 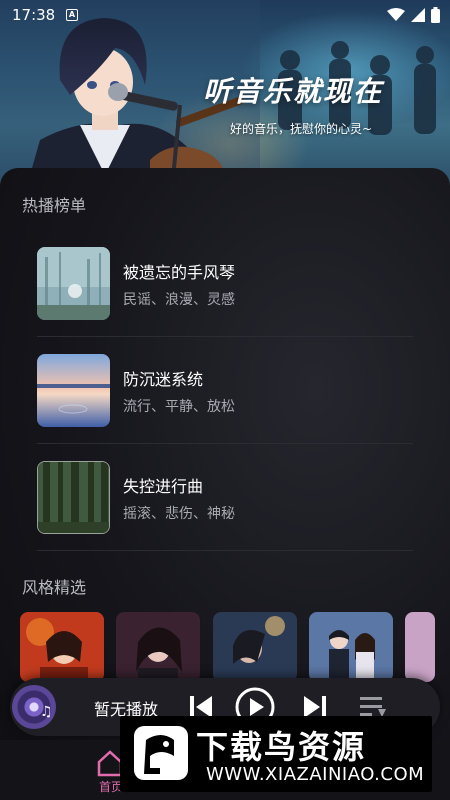 What do you see at coordinates (46, 712) in the screenshot?
I see `music-note-icon: ♫` at bounding box center [46, 712].